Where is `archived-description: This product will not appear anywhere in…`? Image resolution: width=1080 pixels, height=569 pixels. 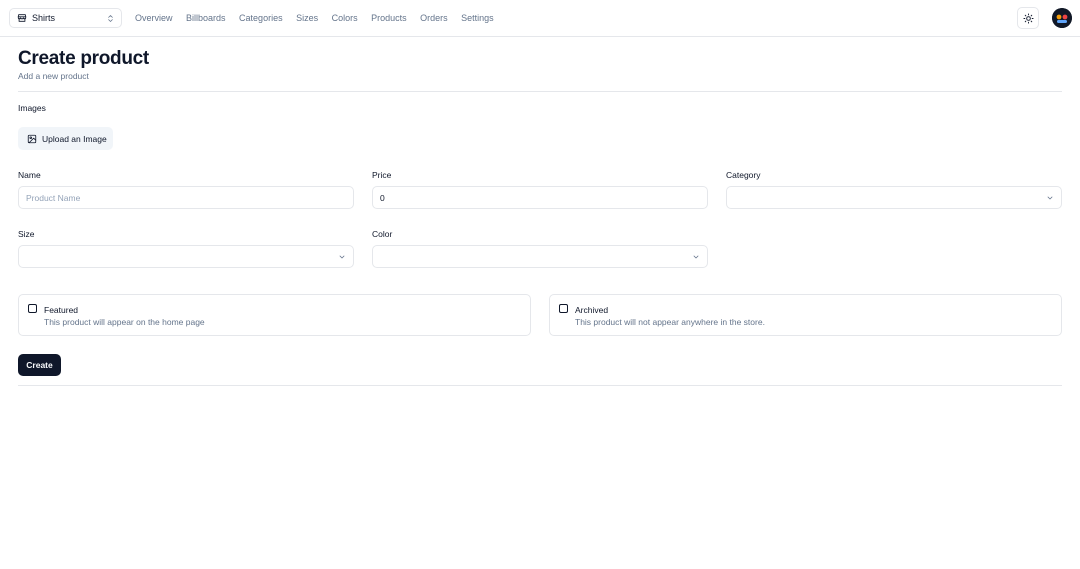
archived-description: This product will not appear anywhere in… is located at coordinates (670, 322).